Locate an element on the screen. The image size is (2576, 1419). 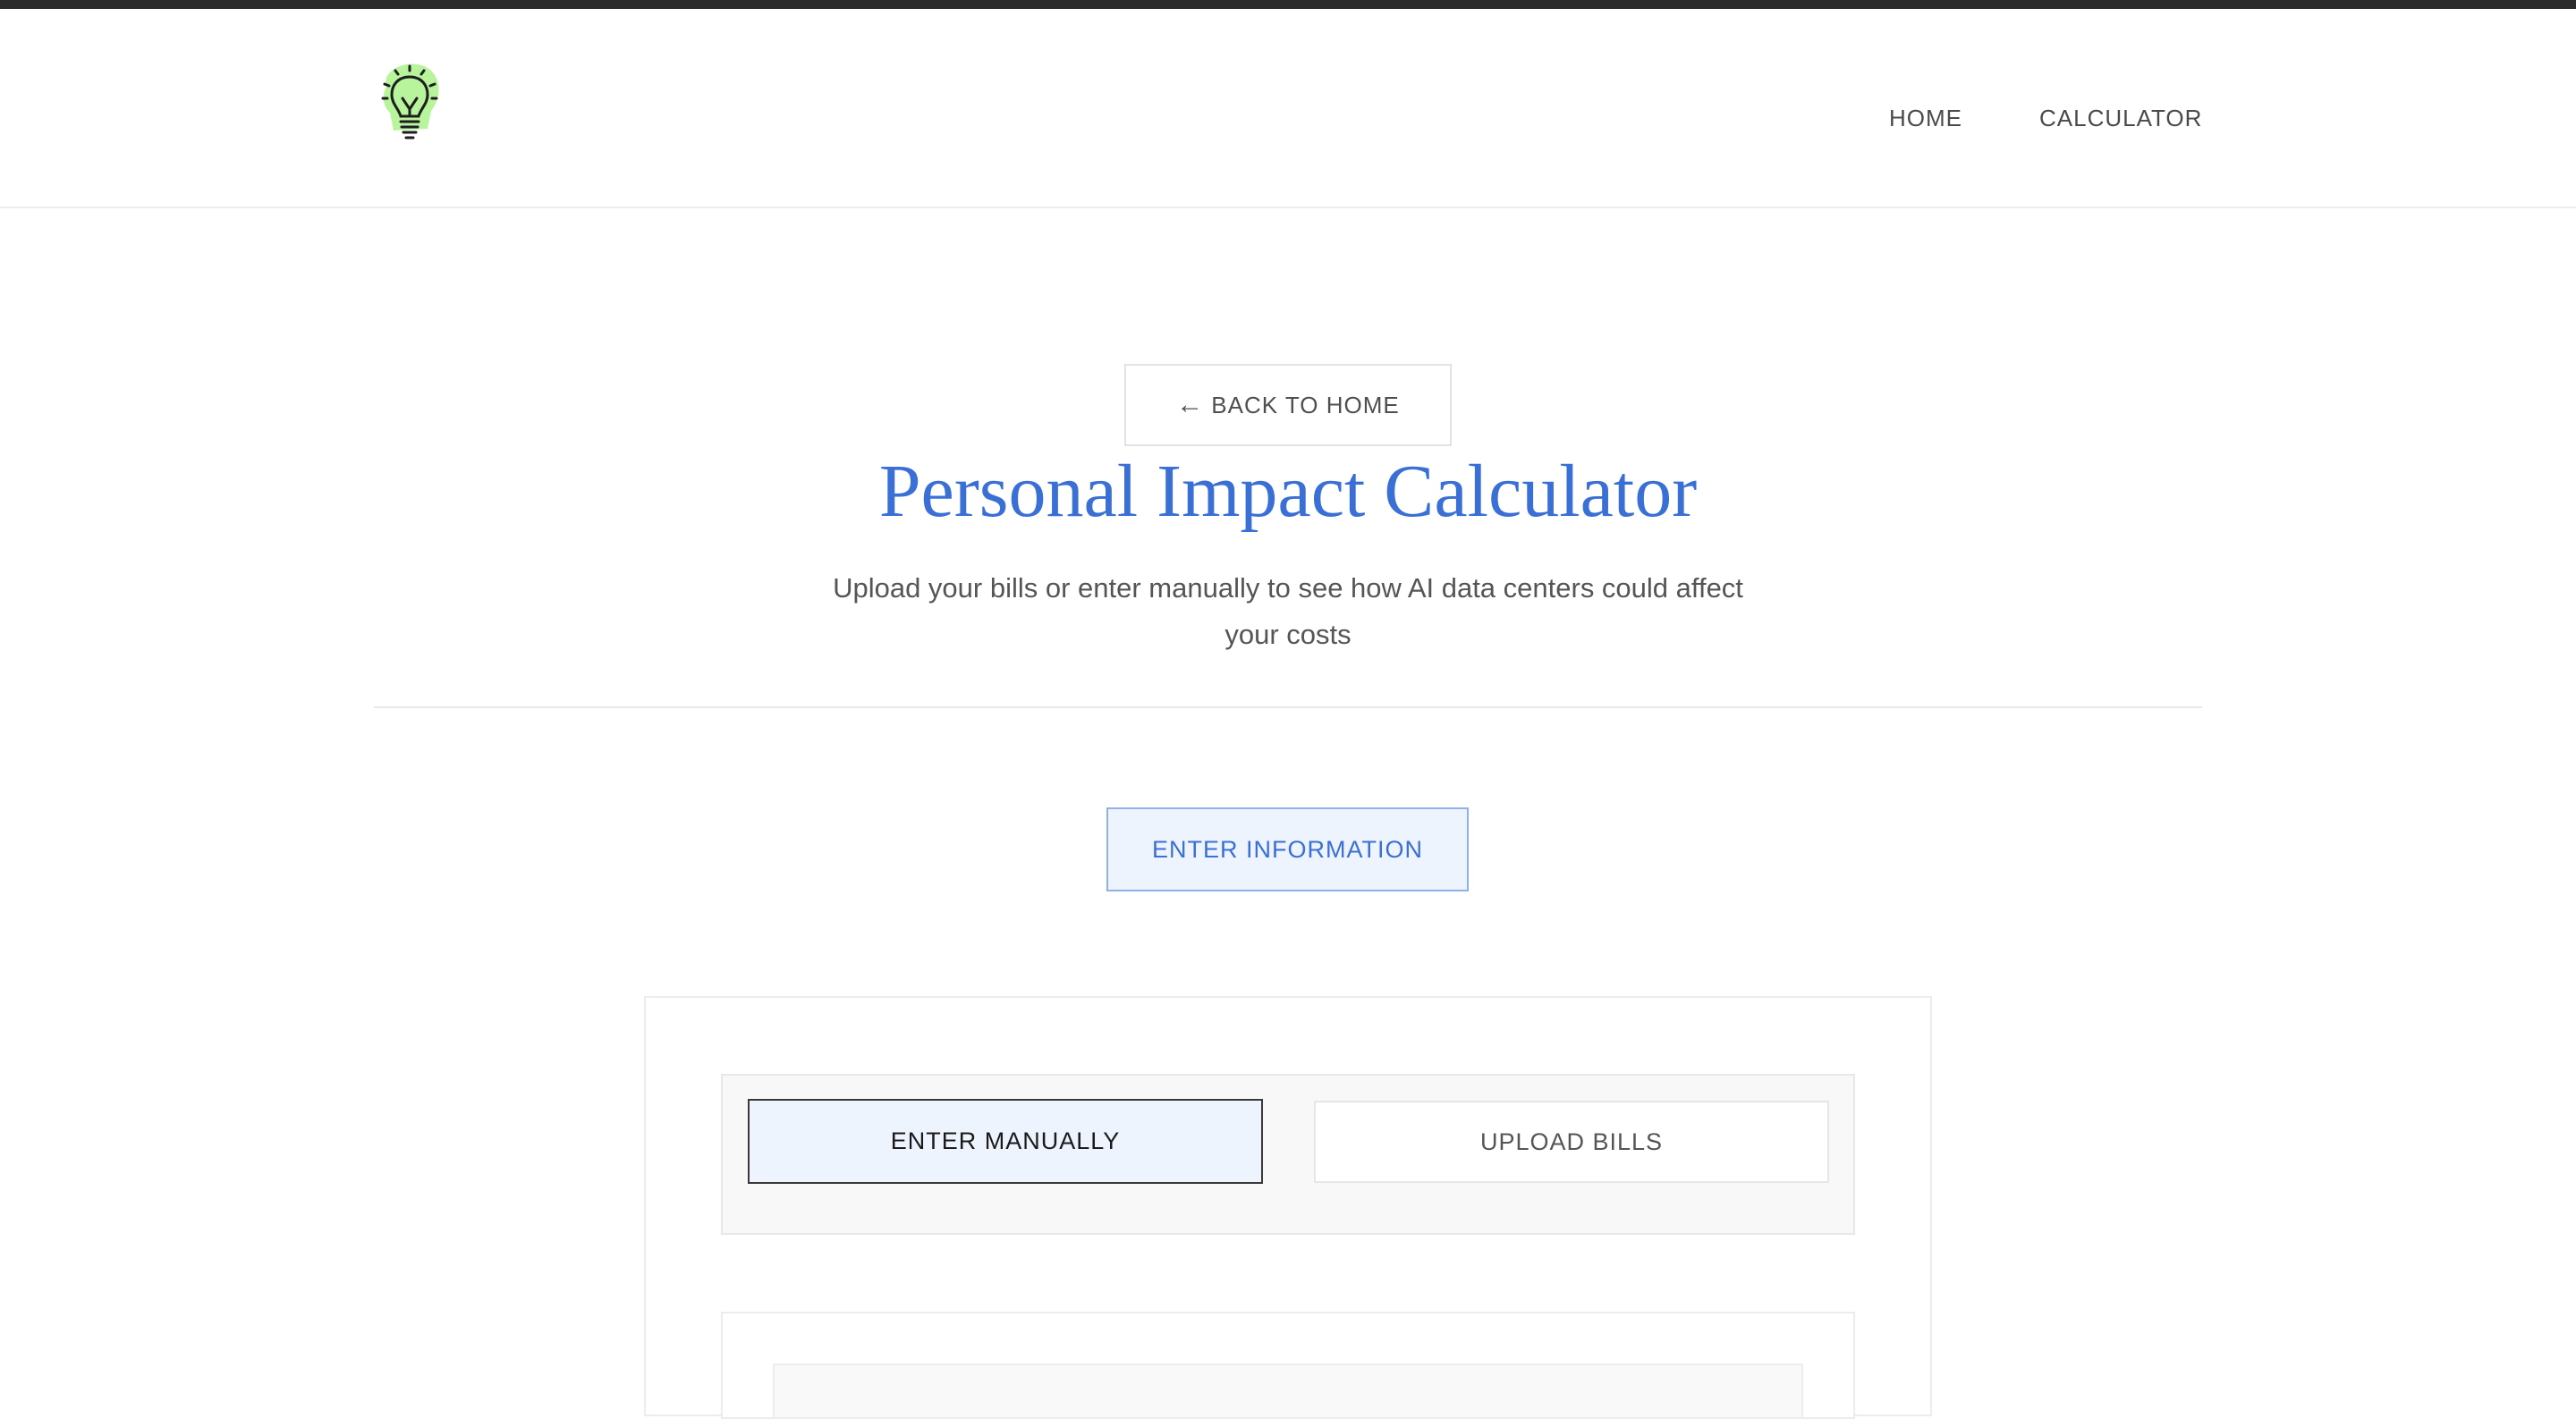
enter-information-button: ENTER INFORMATION is located at coordinates (1287, 849).